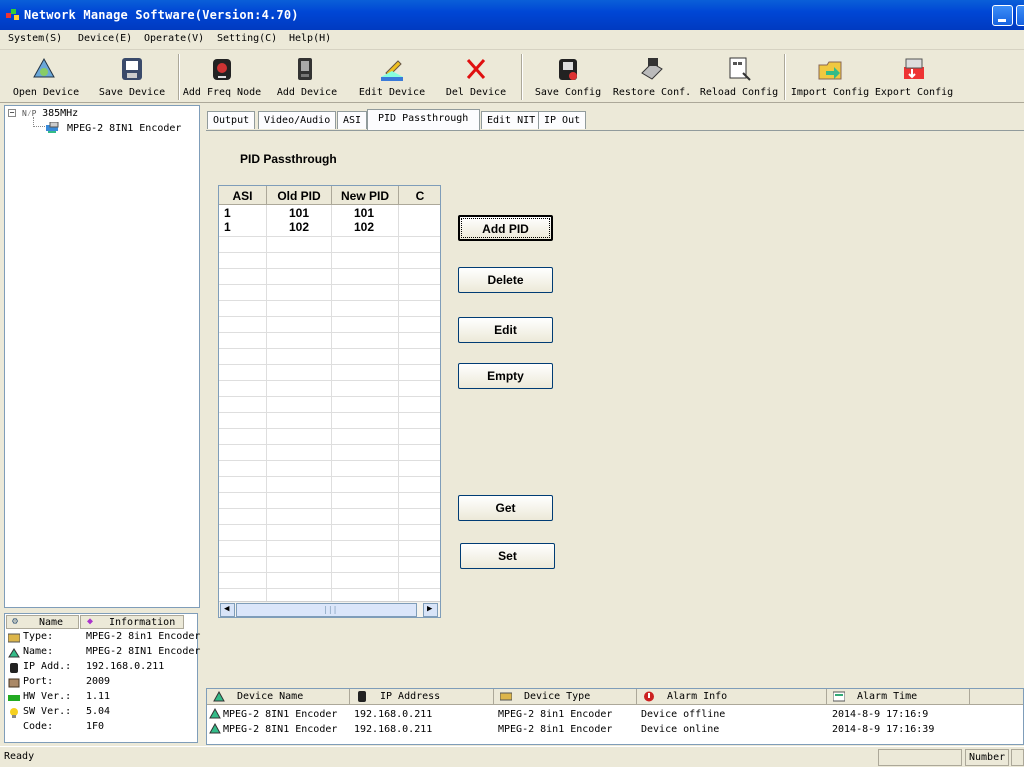 Image resolution: width=1024 pixels, height=767 pixels. Describe the element at coordinates (132, 622) in the screenshot. I see `info-header-information: ◆ Information` at that location.